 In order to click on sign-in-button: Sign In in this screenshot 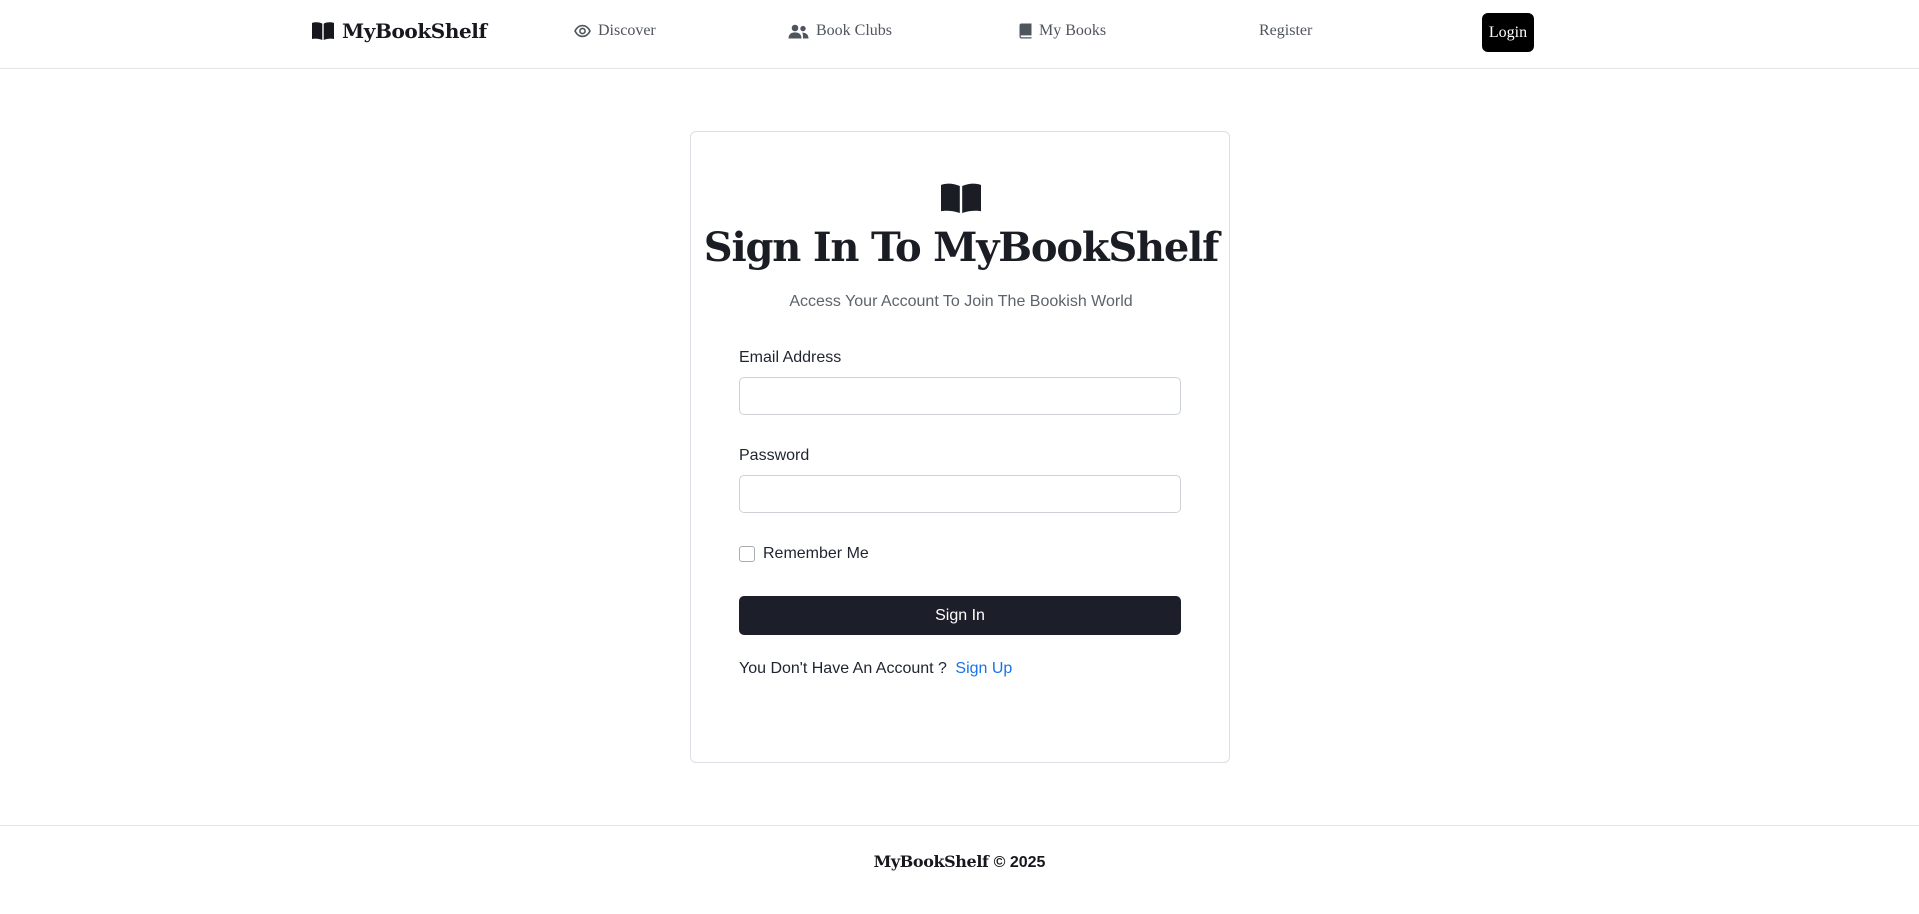, I will do `click(960, 615)`.